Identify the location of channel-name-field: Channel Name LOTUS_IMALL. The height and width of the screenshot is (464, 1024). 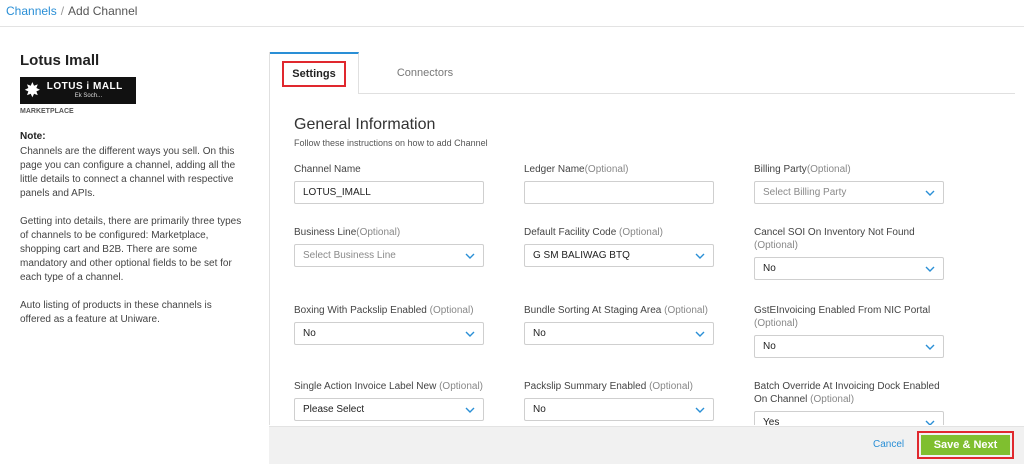
(389, 183).